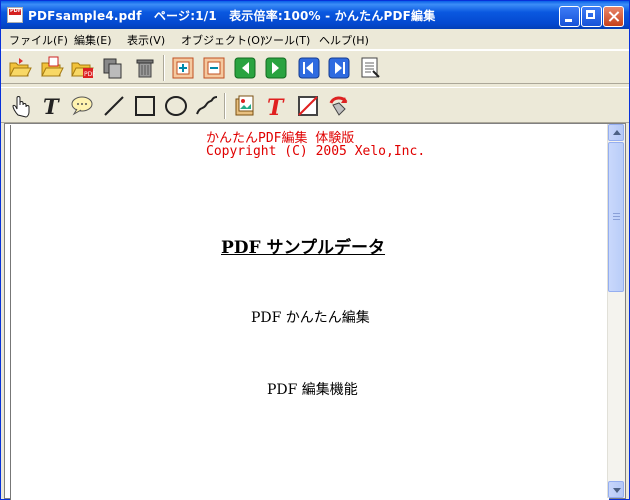  What do you see at coordinates (38, 40) in the screenshot?
I see `menu-file: ファイル(F)` at bounding box center [38, 40].